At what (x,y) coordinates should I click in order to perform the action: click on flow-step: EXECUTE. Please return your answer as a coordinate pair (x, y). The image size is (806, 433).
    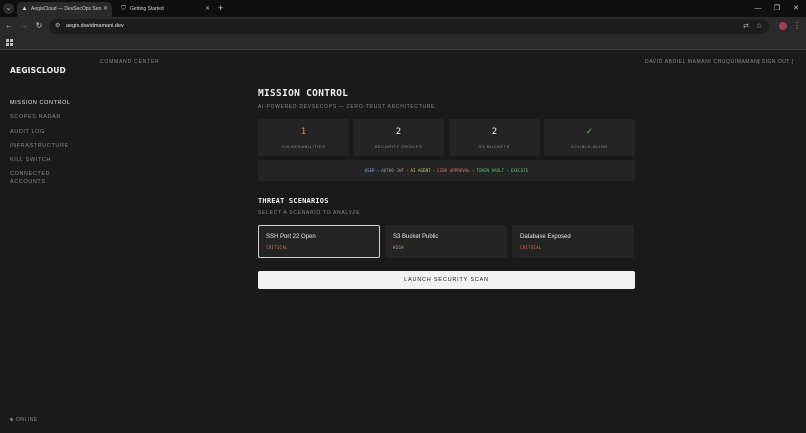
    Looking at the image, I should click on (519, 170).